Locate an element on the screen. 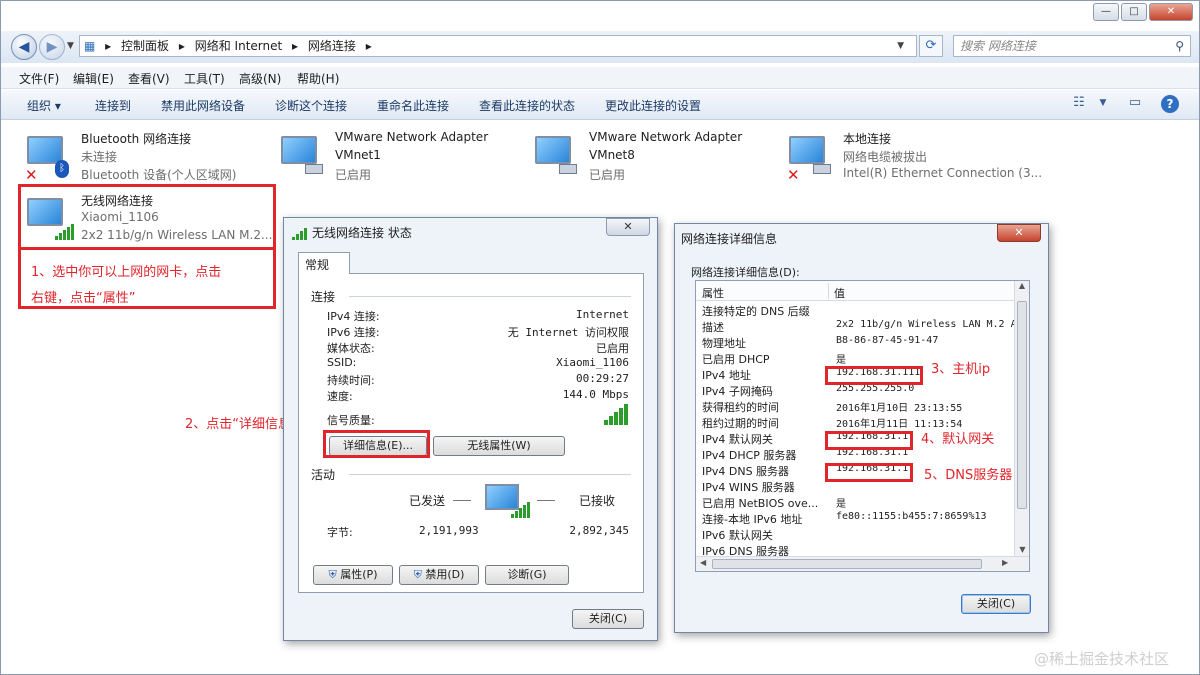  search-icon: ⚲ is located at coordinates (1179, 46).